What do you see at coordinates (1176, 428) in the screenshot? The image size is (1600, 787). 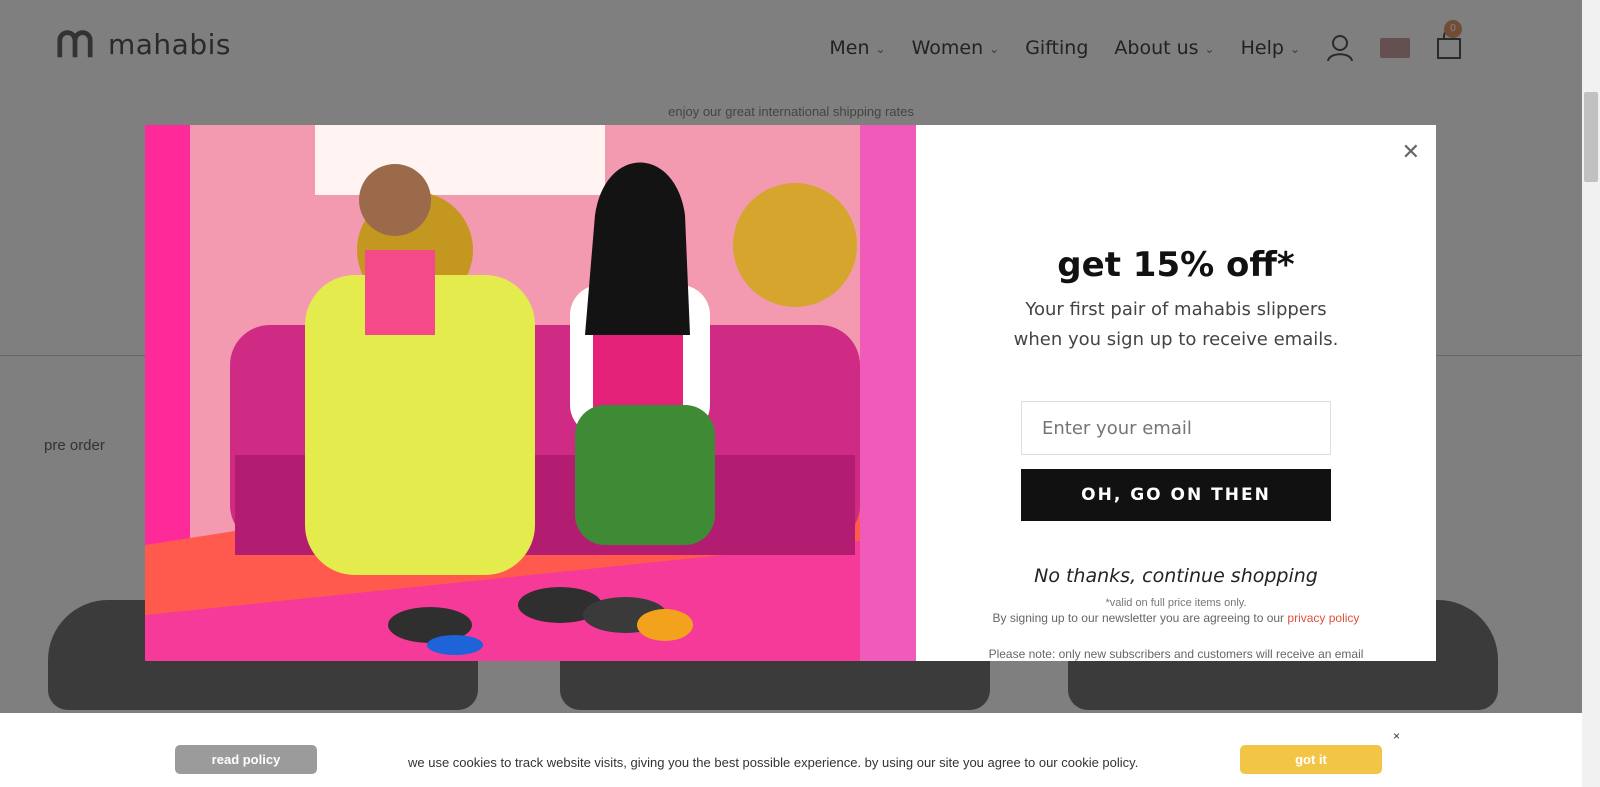 I see `email-input` at bounding box center [1176, 428].